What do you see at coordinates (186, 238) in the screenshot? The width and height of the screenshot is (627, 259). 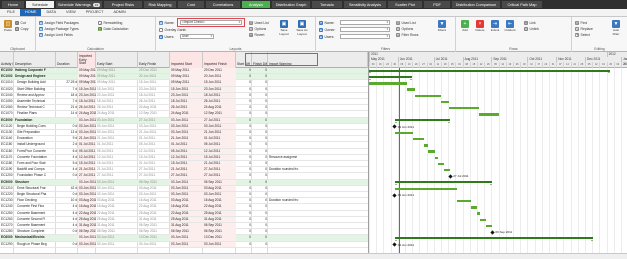 I see `cell-imported-start: 03 Jun 2011` at bounding box center [186, 238].